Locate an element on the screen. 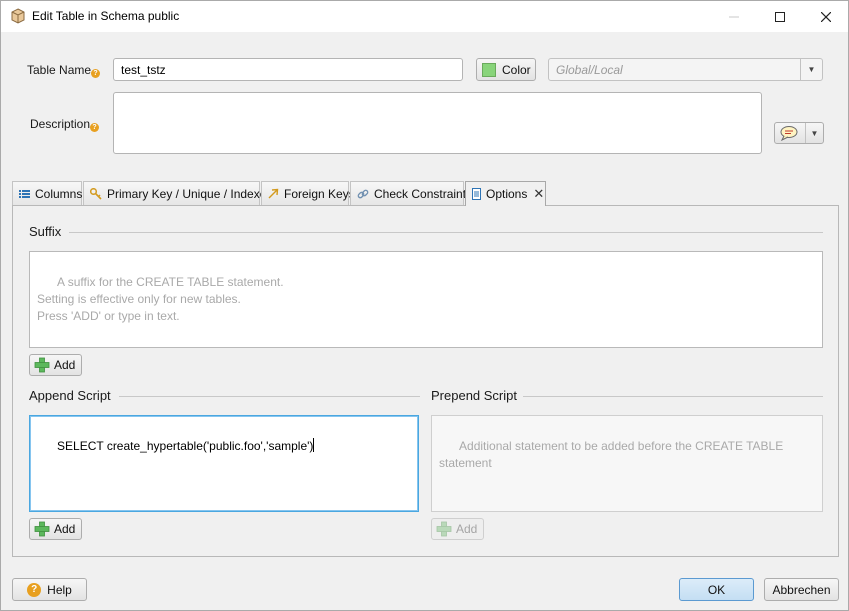  prepend-script-title: Prepend Script is located at coordinates (474, 395).